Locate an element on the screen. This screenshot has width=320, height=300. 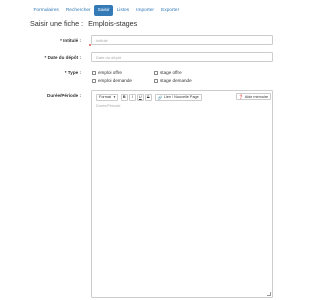
tab-importer: Importer is located at coordinates (145, 10).